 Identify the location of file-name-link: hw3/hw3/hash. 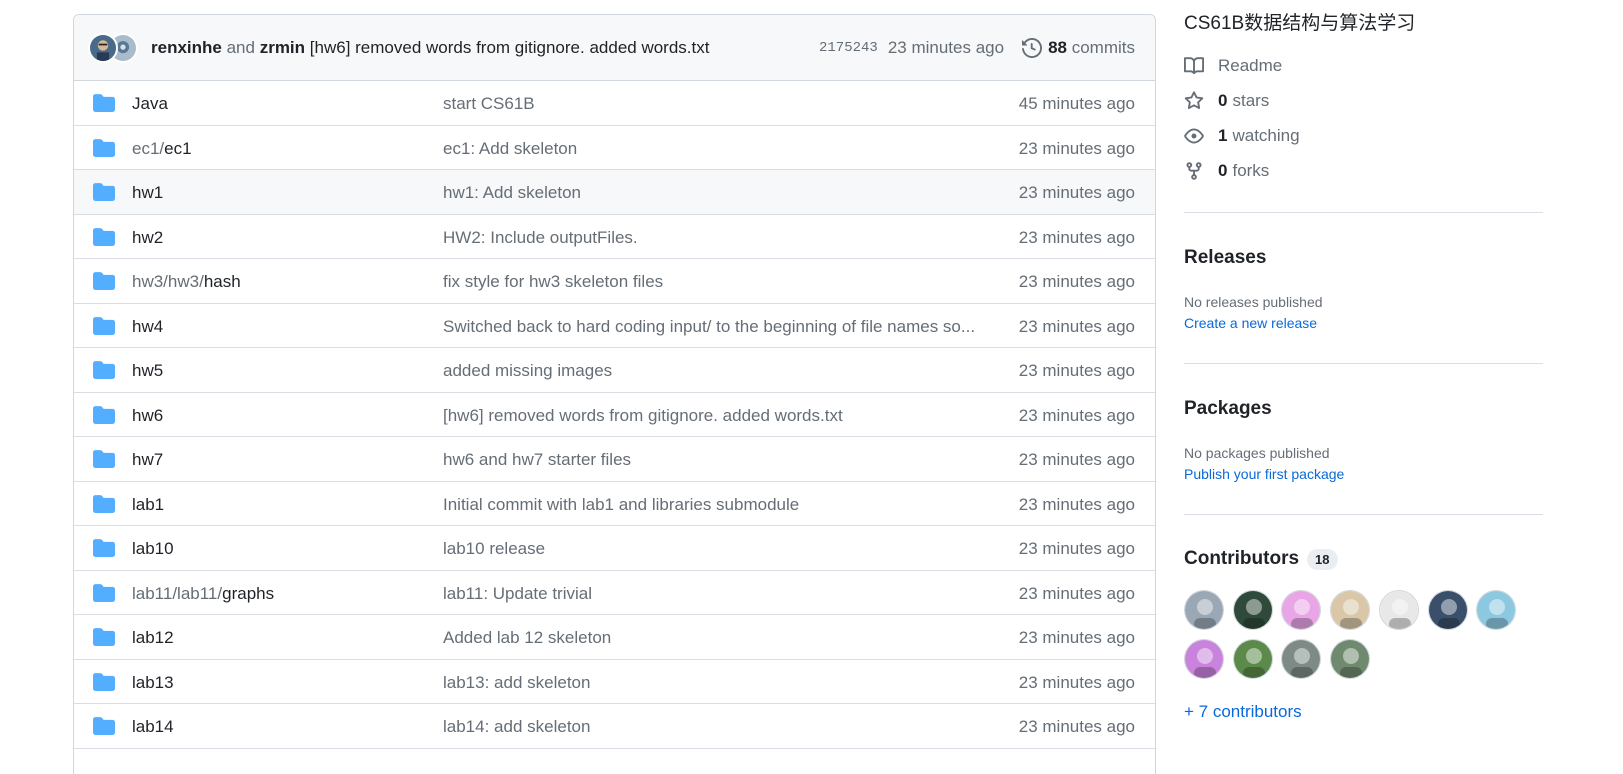
(186, 282).